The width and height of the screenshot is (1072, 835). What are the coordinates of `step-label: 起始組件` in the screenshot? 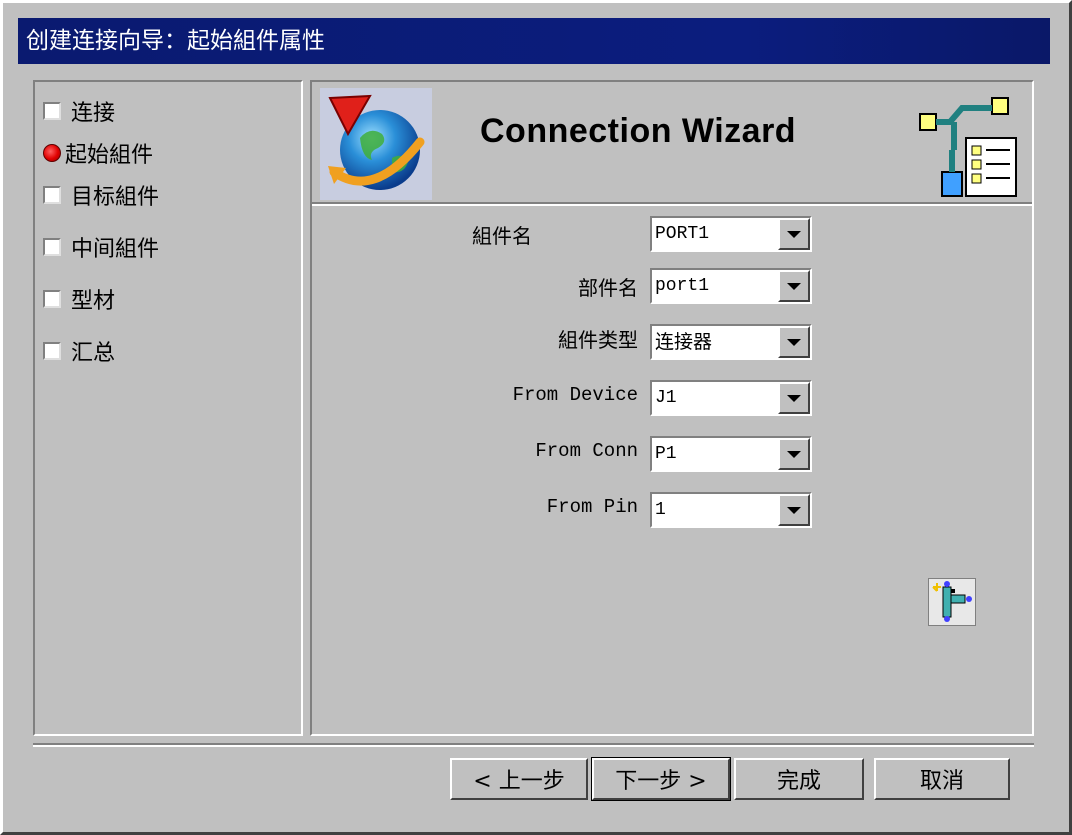 It's located at (109, 155).